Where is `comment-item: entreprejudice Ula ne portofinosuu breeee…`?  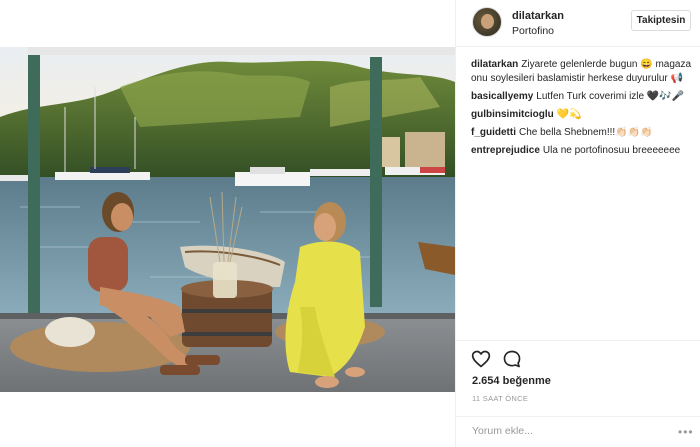
comment-item: entreprejudice Ula ne portofinosuu breeee… is located at coordinates (582, 151).